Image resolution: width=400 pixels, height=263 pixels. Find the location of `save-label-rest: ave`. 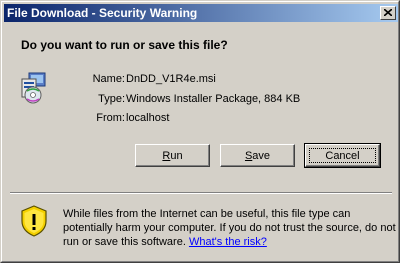

save-label-rest: ave is located at coordinates (261, 155).